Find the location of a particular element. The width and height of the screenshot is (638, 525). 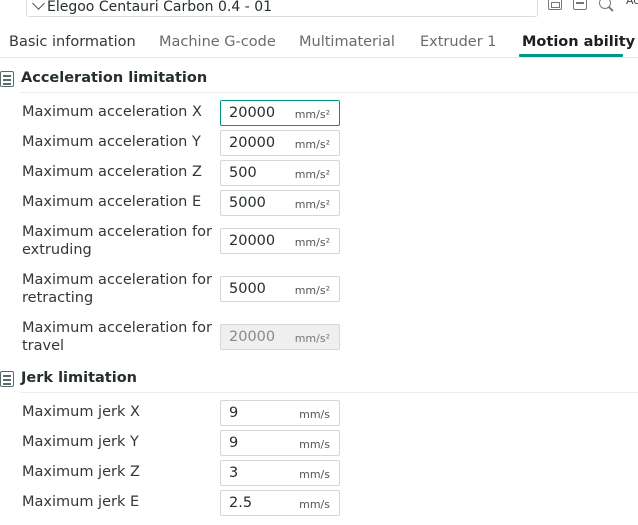

max-jerk-x-input: 9 mm/s is located at coordinates (280, 413).